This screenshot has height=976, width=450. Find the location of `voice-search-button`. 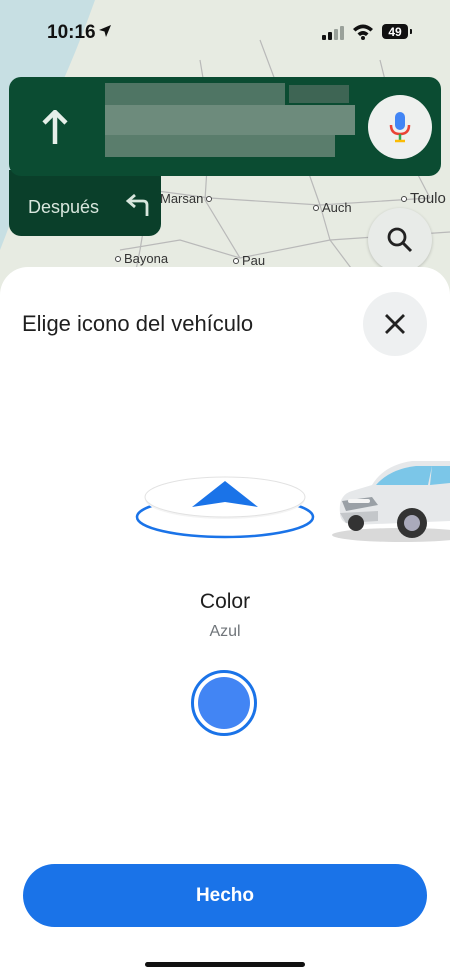

voice-search-button is located at coordinates (400, 127).